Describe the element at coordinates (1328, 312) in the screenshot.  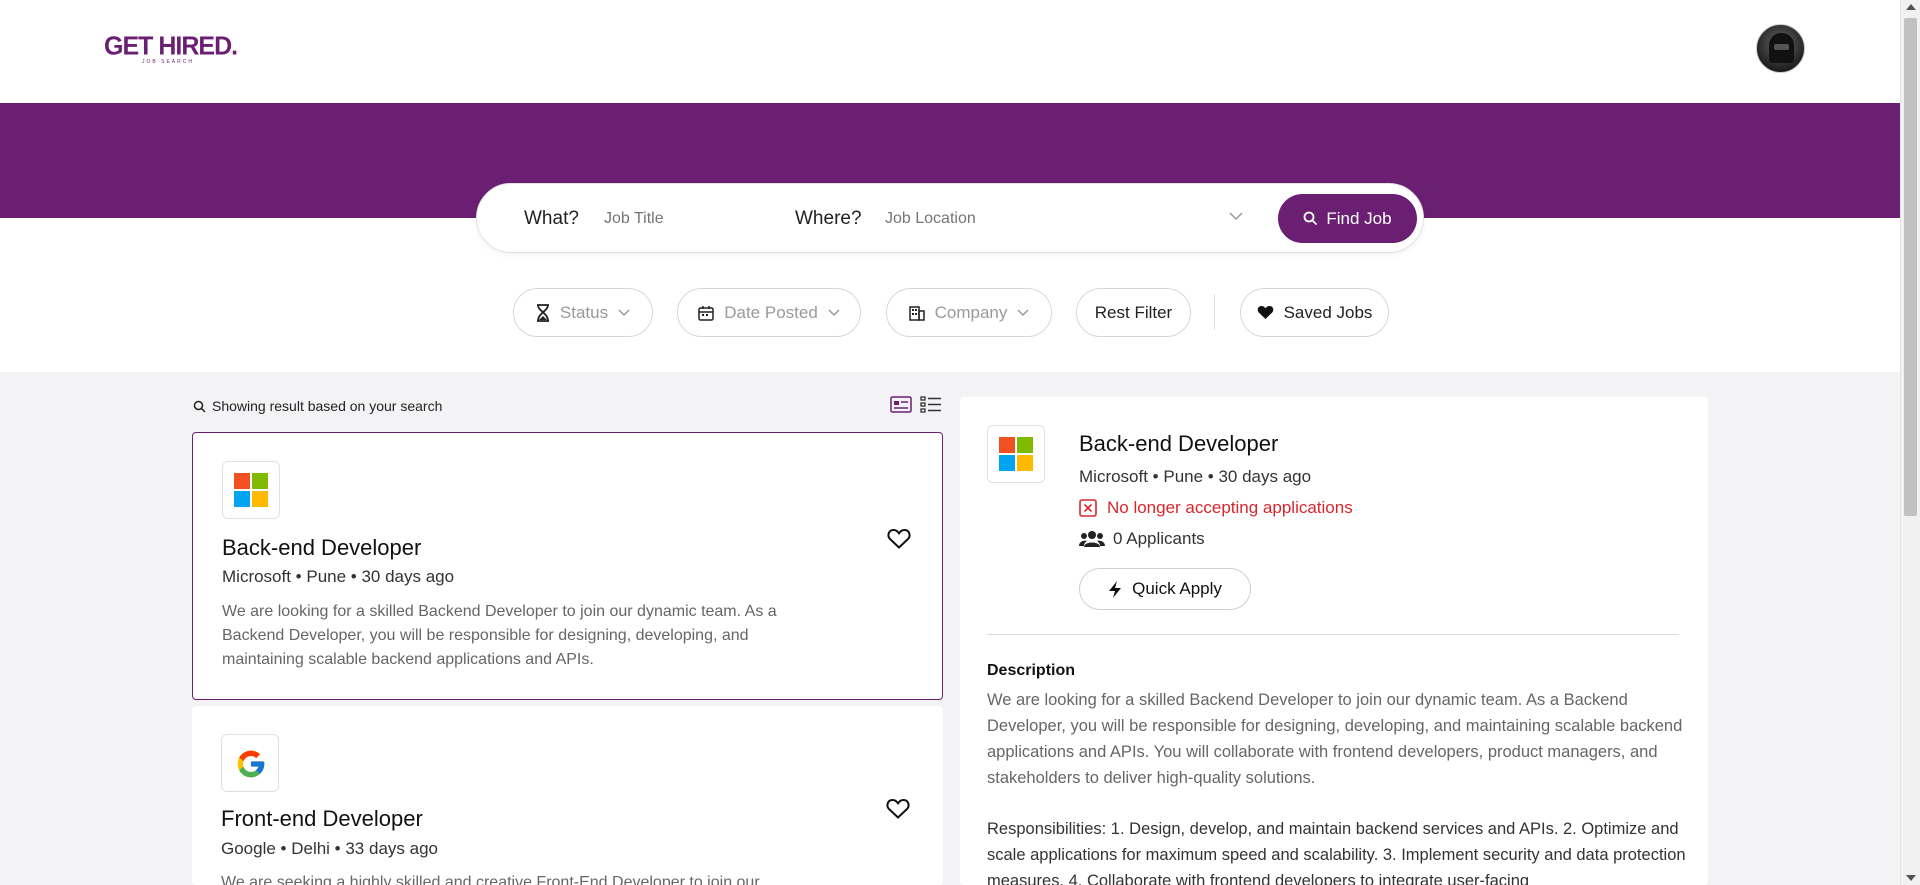
I see `saved-jobs-label: Saved Jobs` at that location.